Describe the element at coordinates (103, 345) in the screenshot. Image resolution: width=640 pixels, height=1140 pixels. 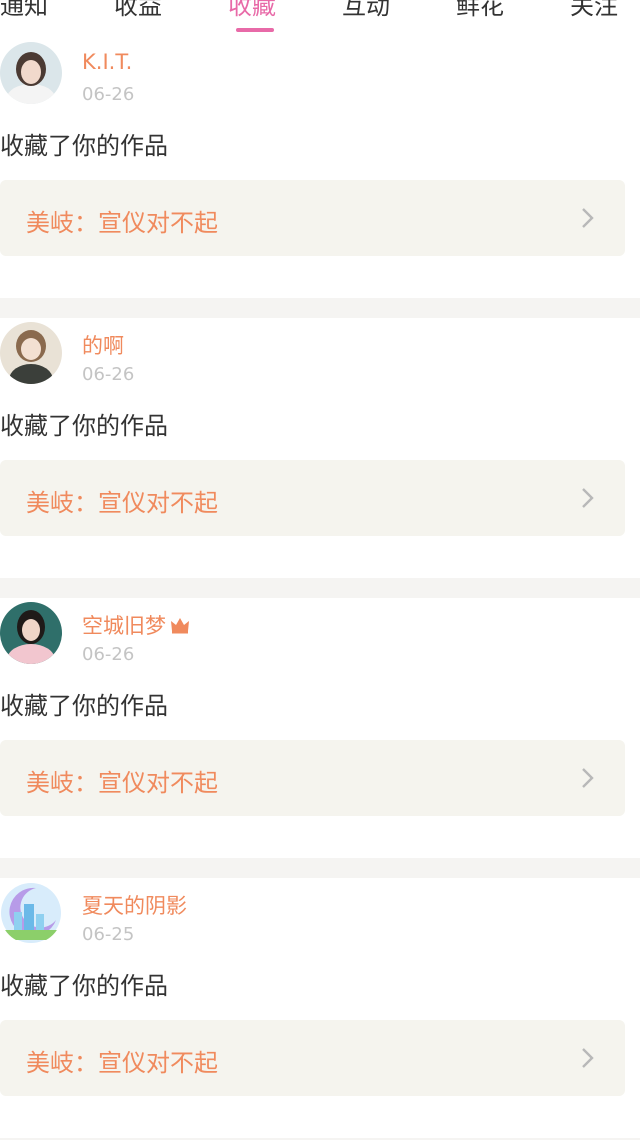
I see `username: 的啊` at that location.